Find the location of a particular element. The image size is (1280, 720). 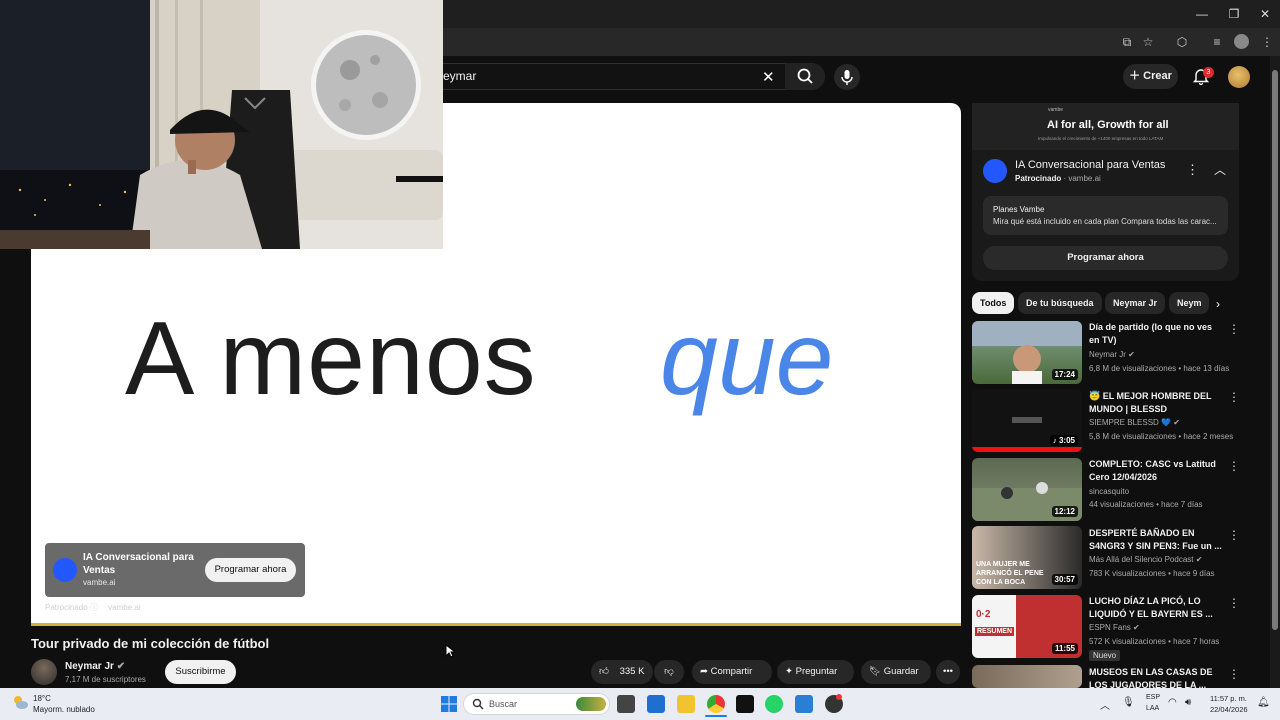

notification-center-icon: 🔔︎ is located at coordinates (1263, 702).